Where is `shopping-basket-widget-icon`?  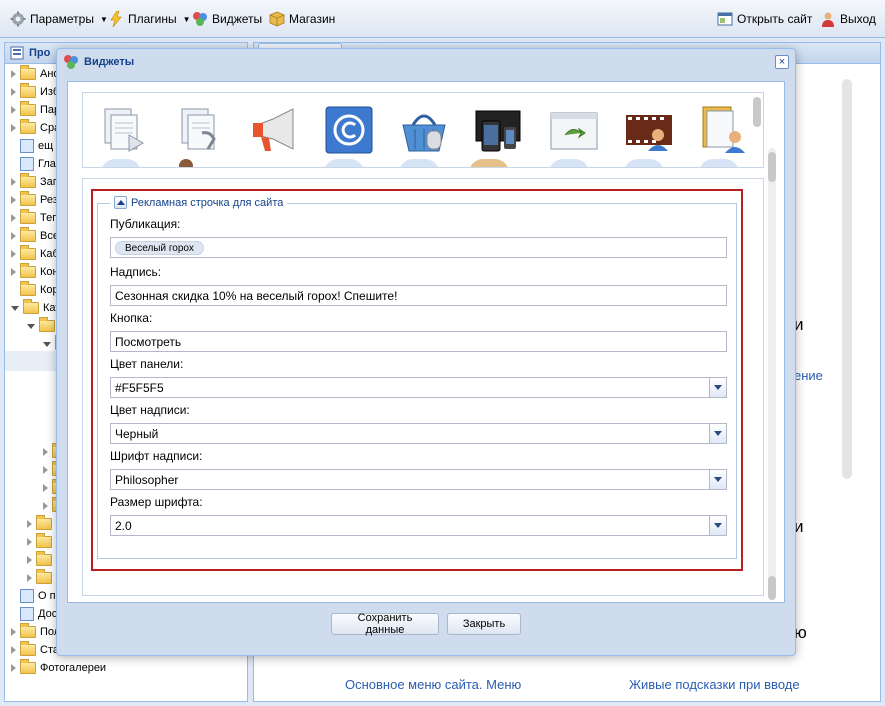
shopping-basket-widget-icon is located at coordinates (424, 130).